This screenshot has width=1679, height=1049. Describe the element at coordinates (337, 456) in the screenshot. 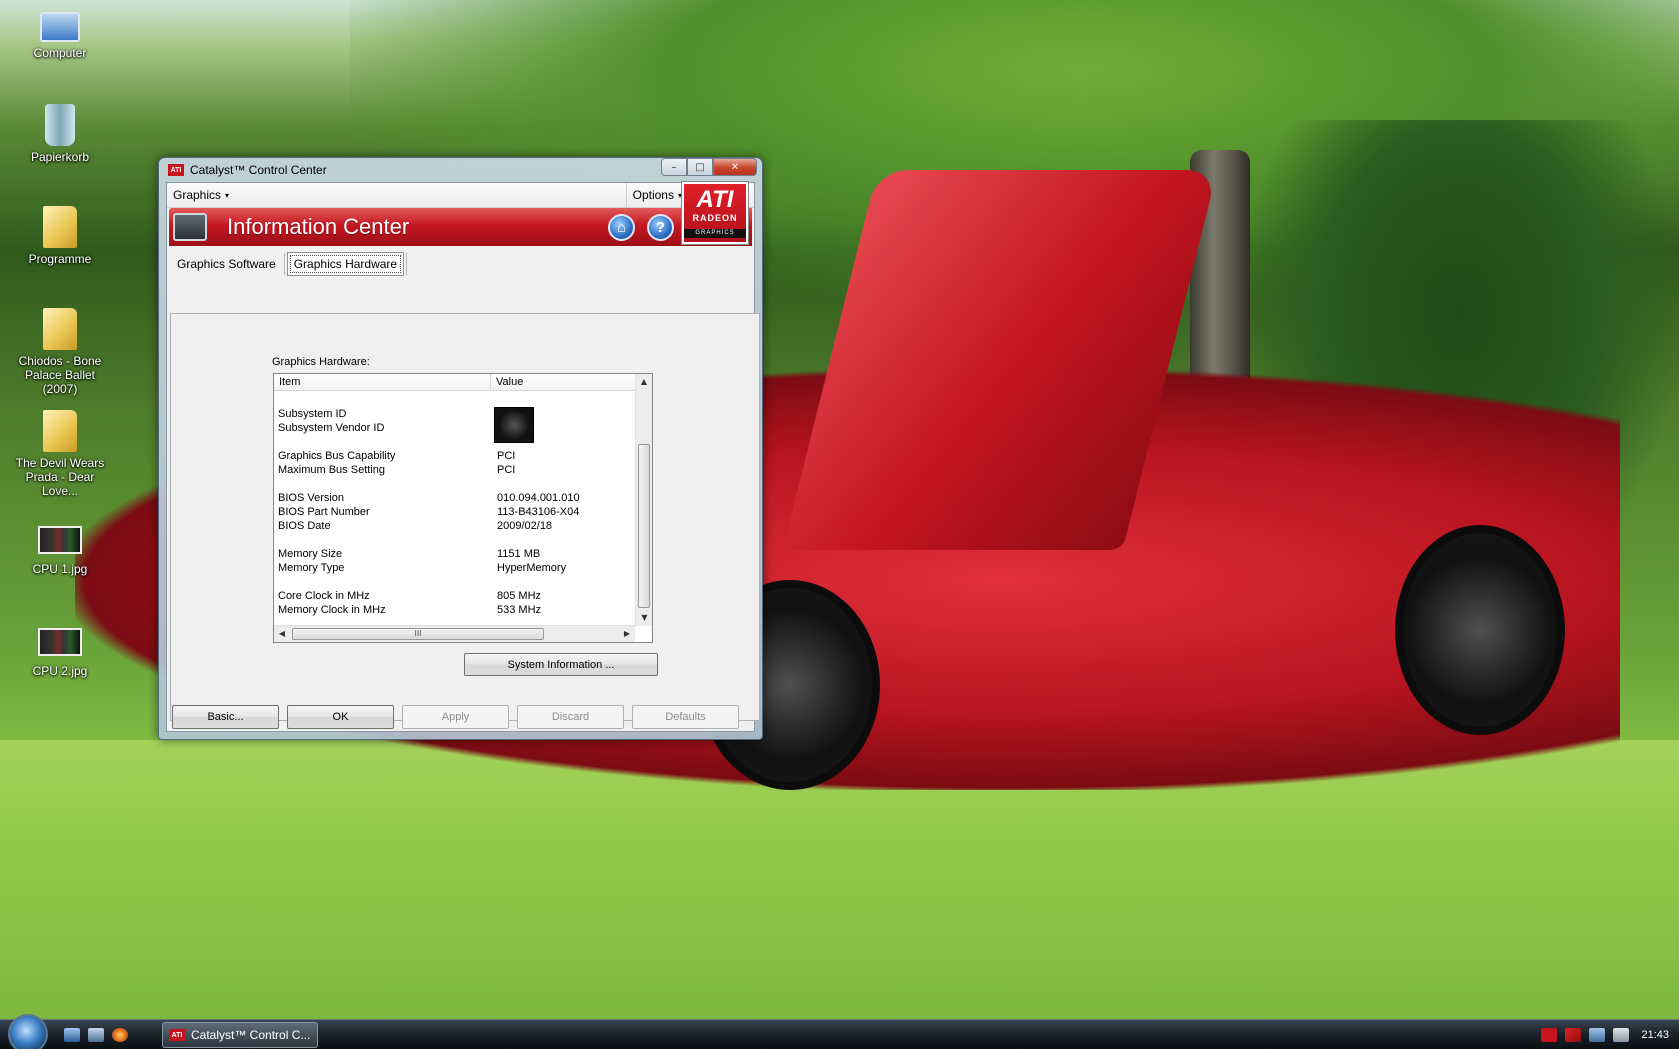

I see `row-item: Graphics Bus Capability` at that location.